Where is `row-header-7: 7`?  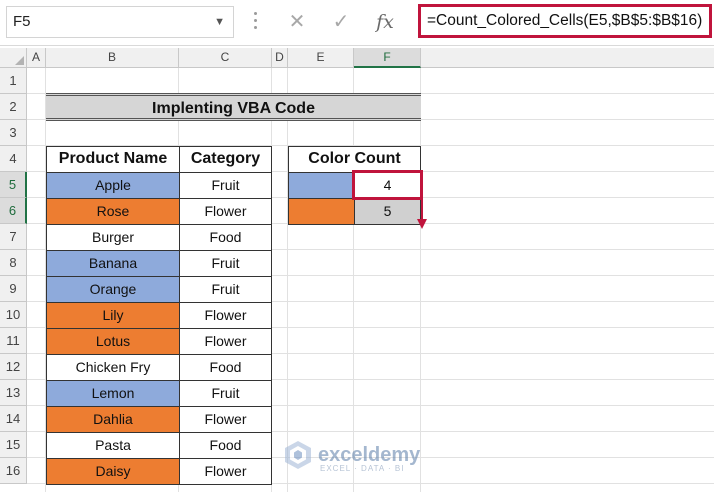
row-header-7: 7 is located at coordinates (13, 237).